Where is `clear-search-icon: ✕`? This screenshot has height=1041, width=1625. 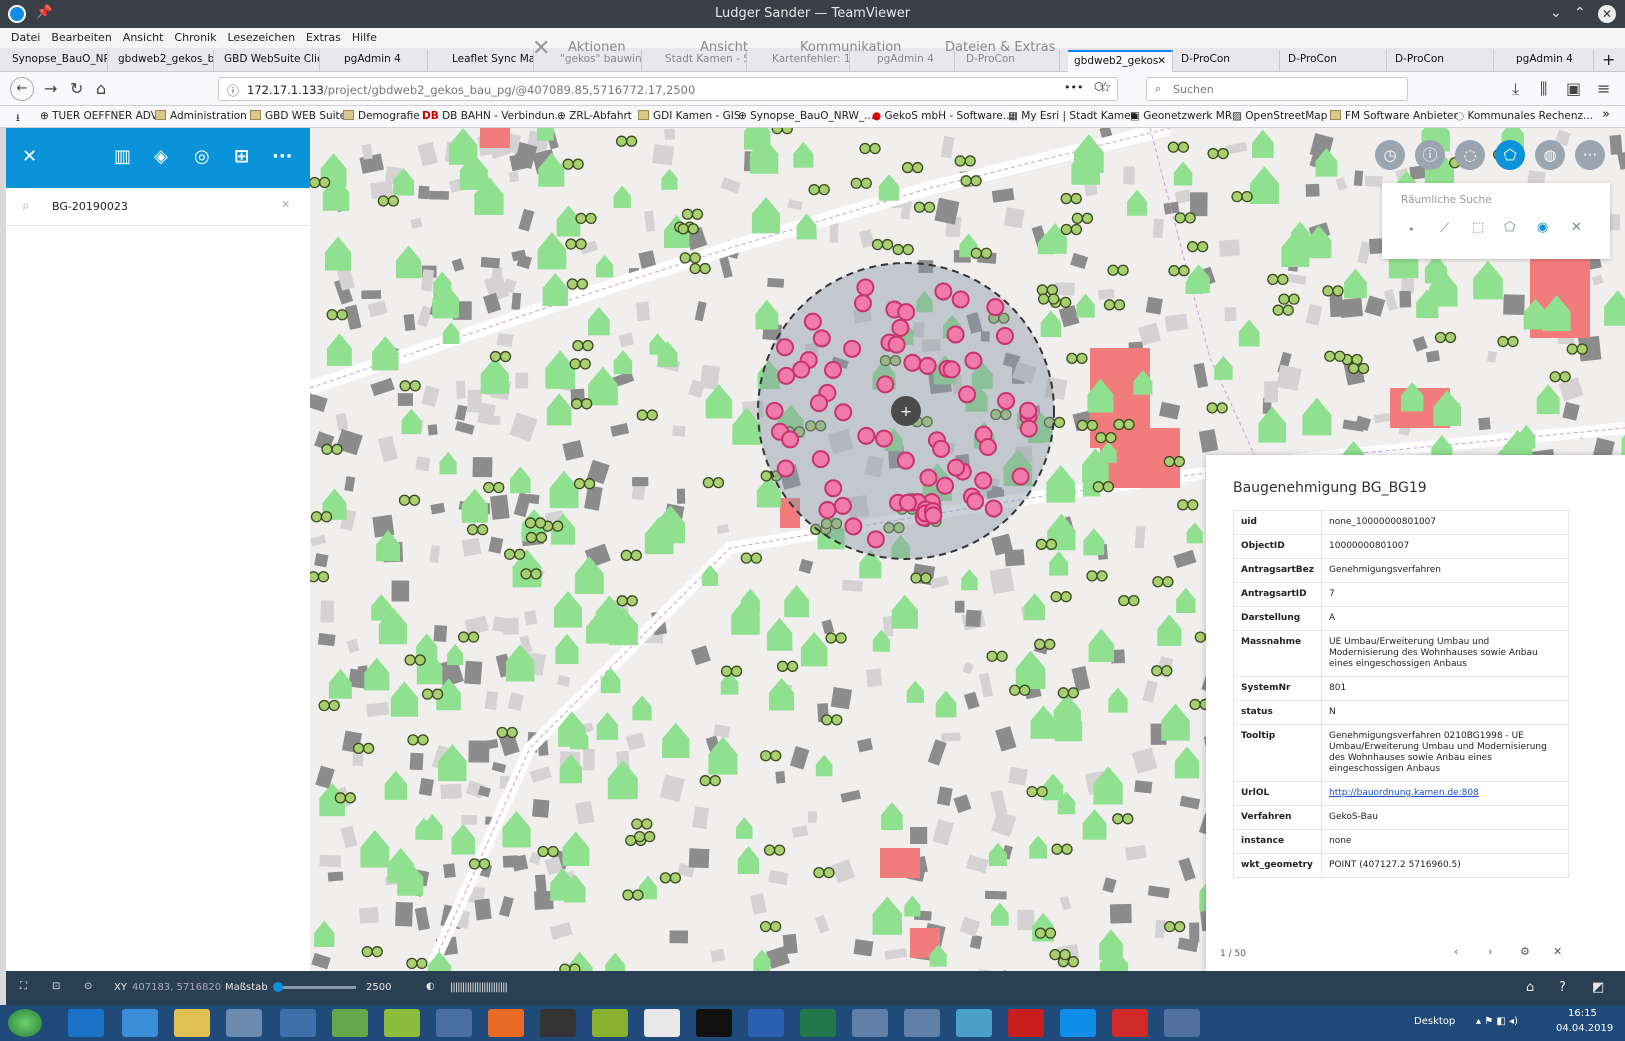
clear-search-icon: ✕ is located at coordinates (285, 204).